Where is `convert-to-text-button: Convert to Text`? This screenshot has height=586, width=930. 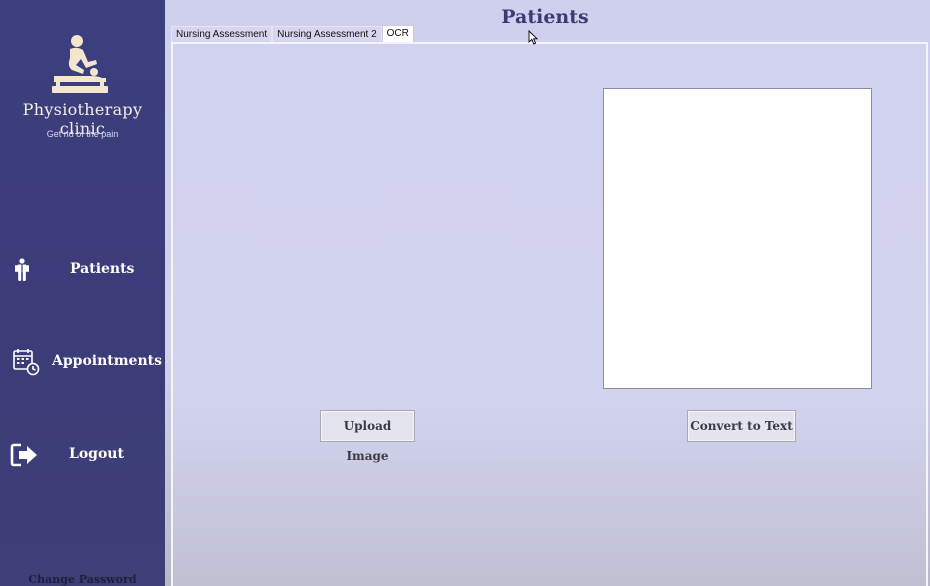 convert-to-text-button: Convert to Text is located at coordinates (741, 426).